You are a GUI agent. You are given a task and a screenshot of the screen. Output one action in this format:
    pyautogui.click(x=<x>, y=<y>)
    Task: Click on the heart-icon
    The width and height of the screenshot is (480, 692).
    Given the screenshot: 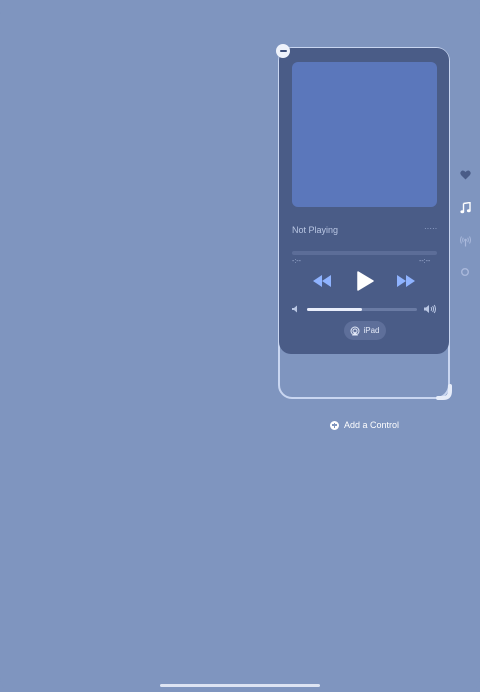 What is the action you would take?
    pyautogui.click(x=465, y=175)
    